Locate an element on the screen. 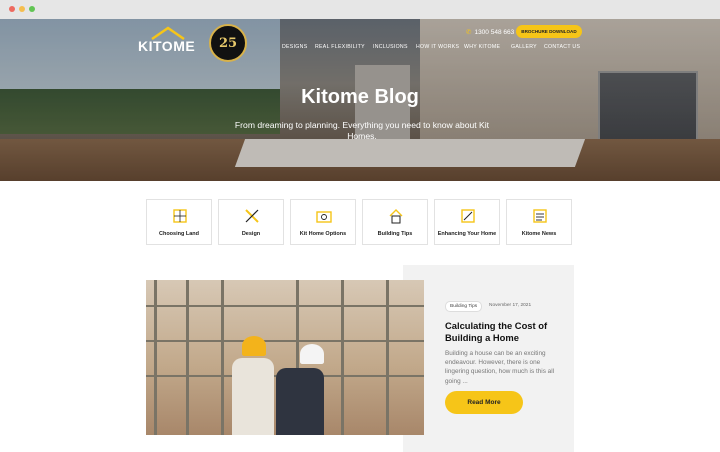 The height and width of the screenshot is (452, 720). enhancing-icon is located at coordinates (468, 216).